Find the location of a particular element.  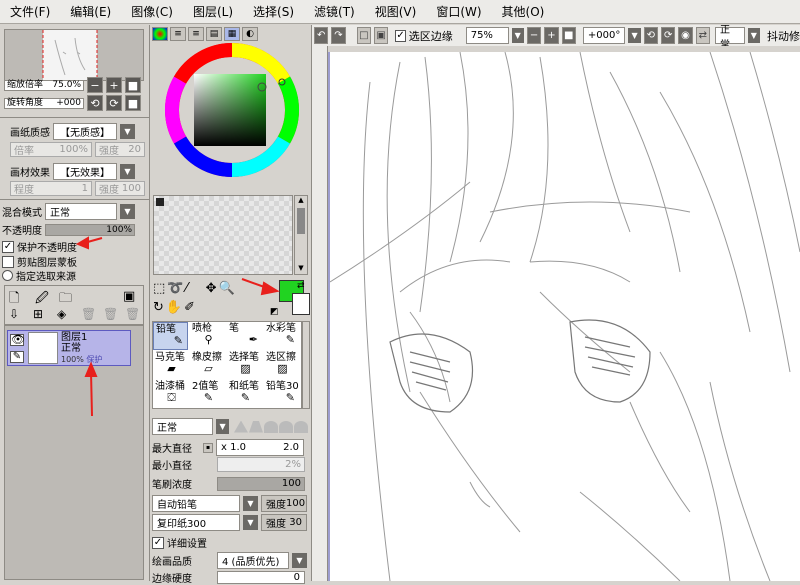

swap-colors-icon: ⇄ is located at coordinates (301, 286).